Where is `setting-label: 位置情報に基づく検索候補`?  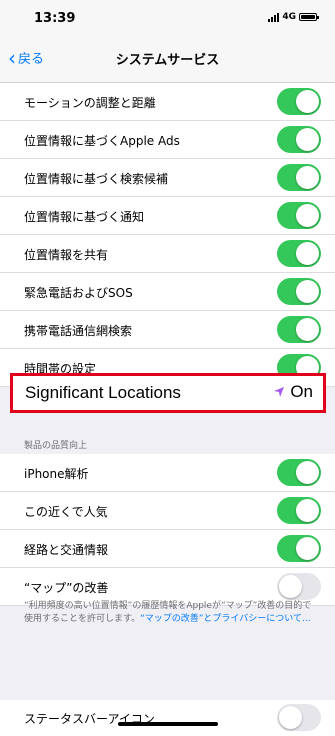 setting-label: 位置情報に基づく検索候補 is located at coordinates (96, 179).